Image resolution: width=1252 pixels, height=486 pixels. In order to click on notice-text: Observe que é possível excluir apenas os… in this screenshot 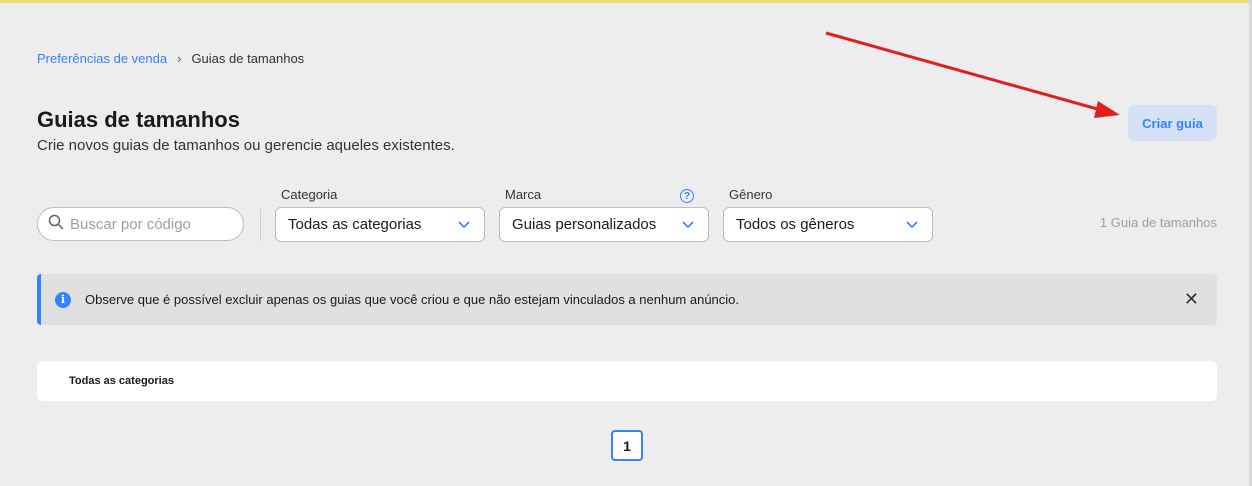, I will do `click(412, 299)`.